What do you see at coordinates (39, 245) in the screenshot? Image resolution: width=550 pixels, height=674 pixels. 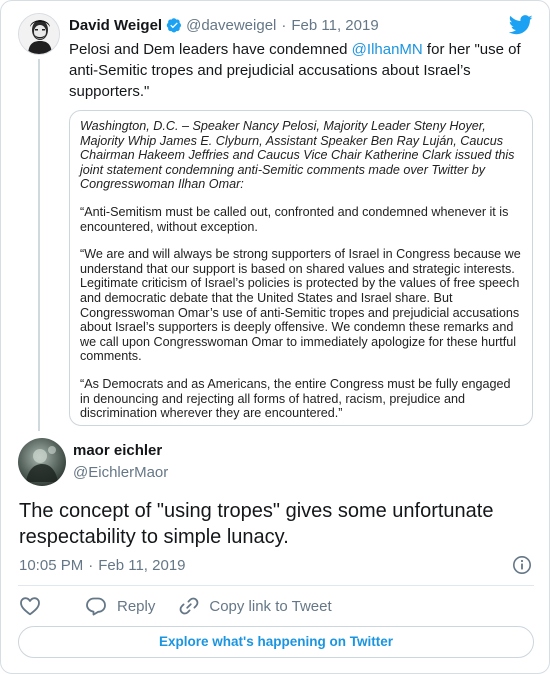 I see `thread-connector-line` at bounding box center [39, 245].